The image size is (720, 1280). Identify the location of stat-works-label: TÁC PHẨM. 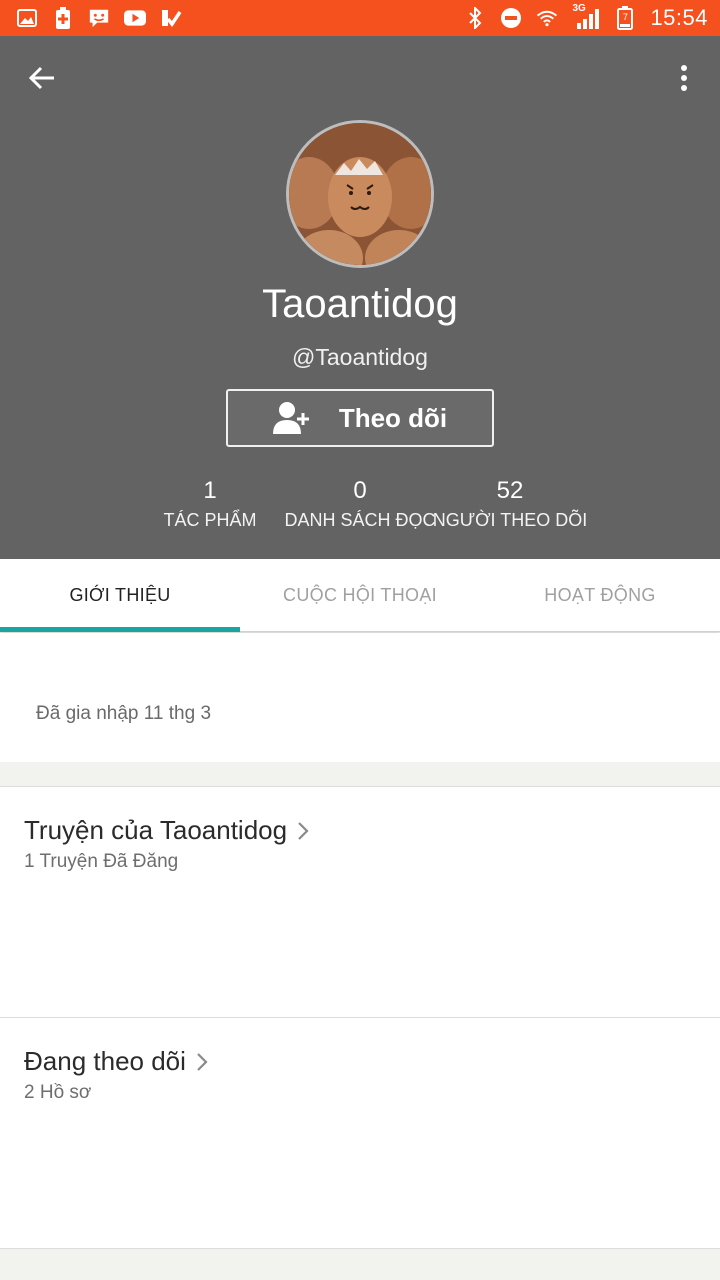
(210, 520).